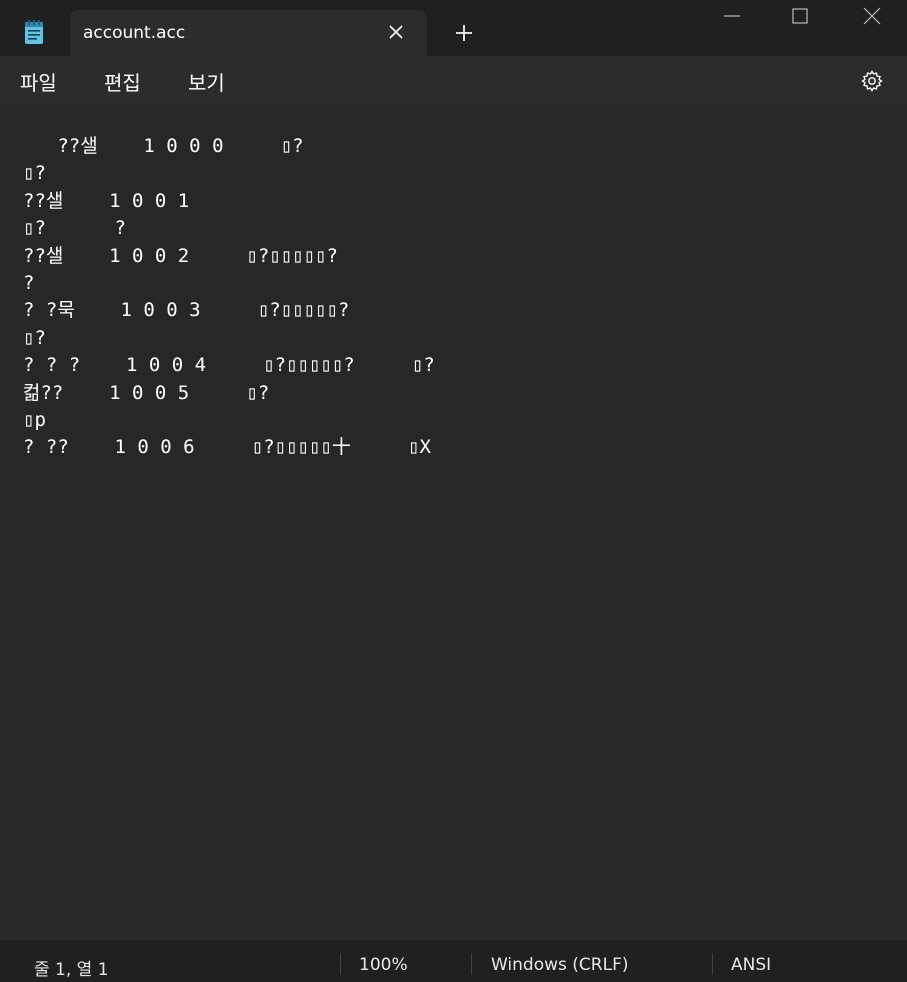 This screenshot has width=907, height=982. What do you see at coordinates (560, 965) in the screenshot?
I see `line-ending: Windows (CRLF)` at bounding box center [560, 965].